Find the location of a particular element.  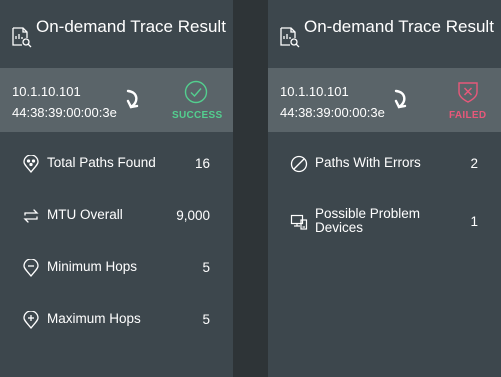

stat-maximum-hops: Maximum Hops 5 is located at coordinates (116, 320).